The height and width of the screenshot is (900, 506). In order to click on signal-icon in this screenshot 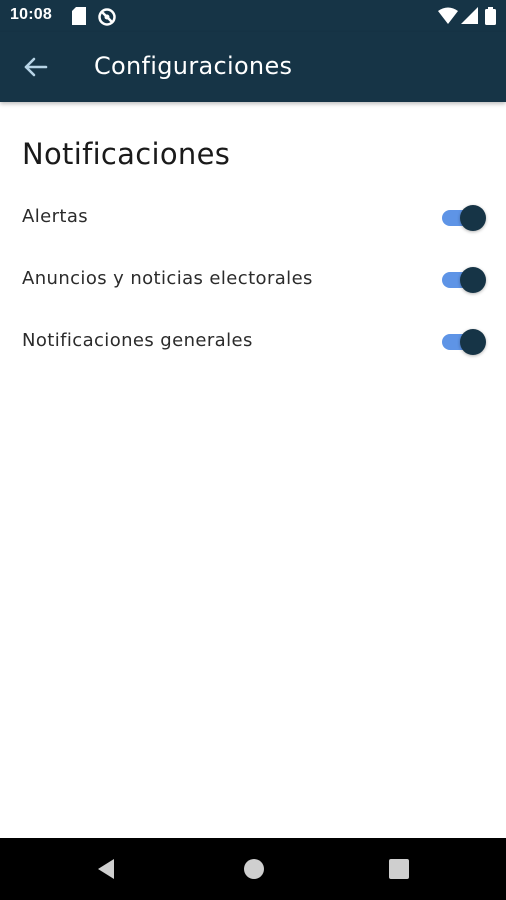, I will do `click(469, 18)`.